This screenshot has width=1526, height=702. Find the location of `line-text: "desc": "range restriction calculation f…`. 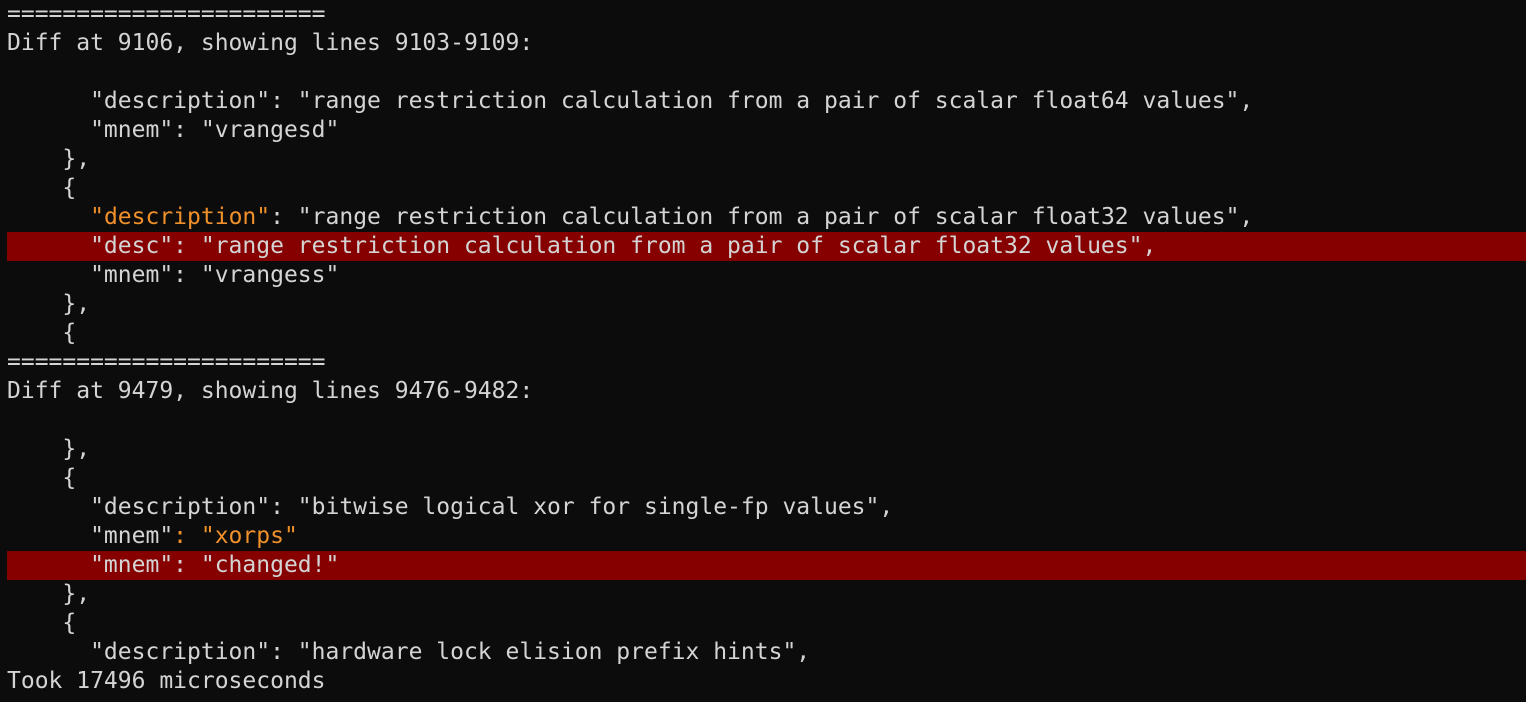

line-text: "desc": "range restriction calculation f… is located at coordinates (582, 246).